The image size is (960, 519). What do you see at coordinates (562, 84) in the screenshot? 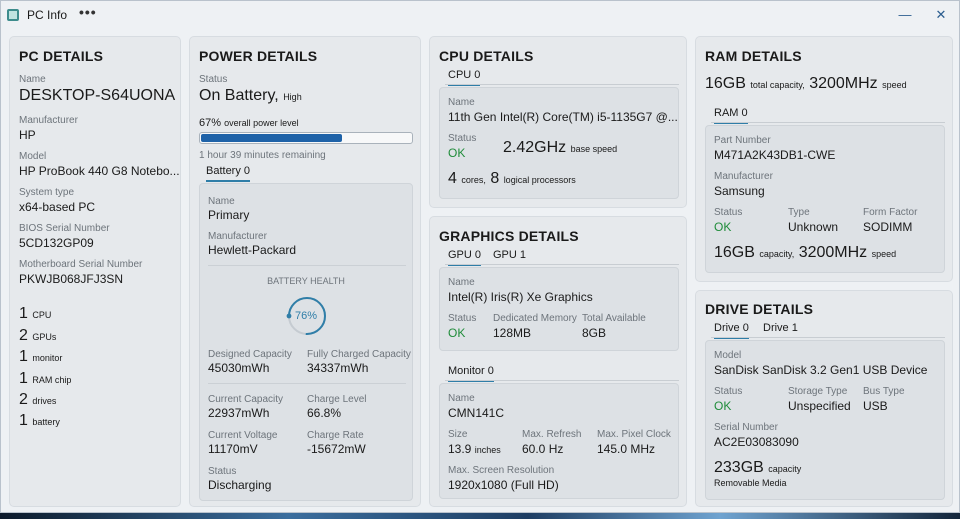
I see `cpu-tab-line` at bounding box center [562, 84].